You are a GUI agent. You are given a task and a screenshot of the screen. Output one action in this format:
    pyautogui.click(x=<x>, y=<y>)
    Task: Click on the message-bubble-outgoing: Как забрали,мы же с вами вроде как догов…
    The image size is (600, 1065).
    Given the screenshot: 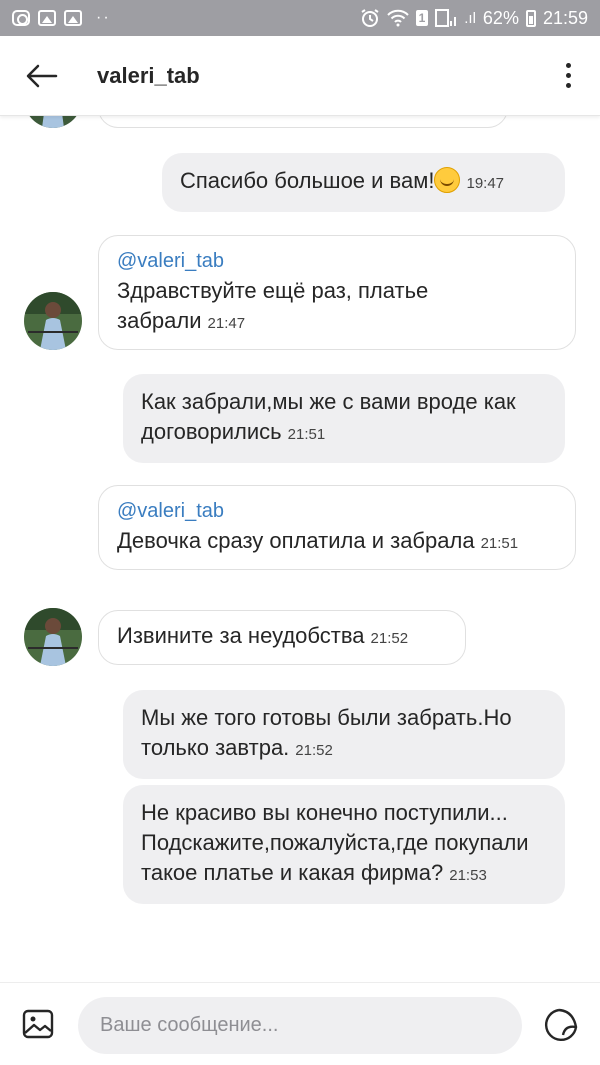 What is the action you would take?
    pyautogui.click(x=344, y=418)
    